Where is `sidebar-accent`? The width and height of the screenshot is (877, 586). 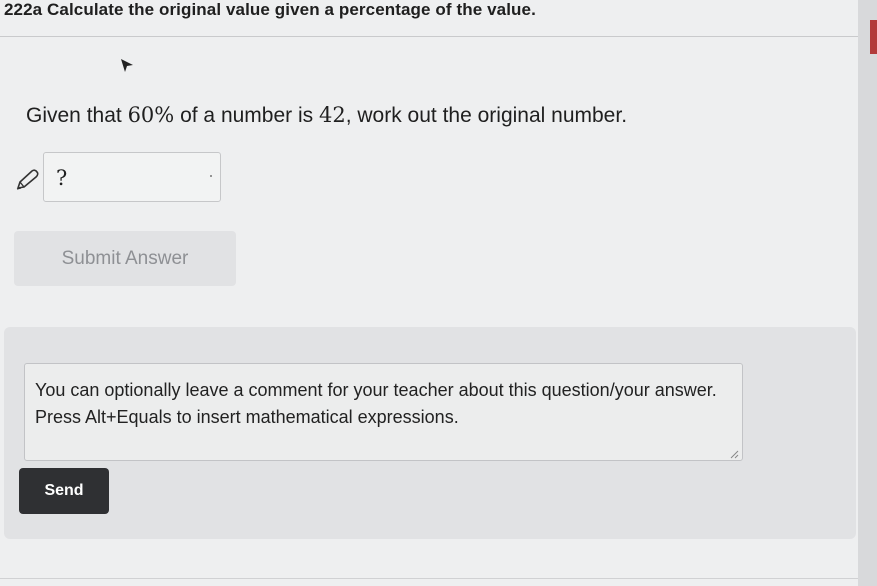
sidebar-accent is located at coordinates (873, 37).